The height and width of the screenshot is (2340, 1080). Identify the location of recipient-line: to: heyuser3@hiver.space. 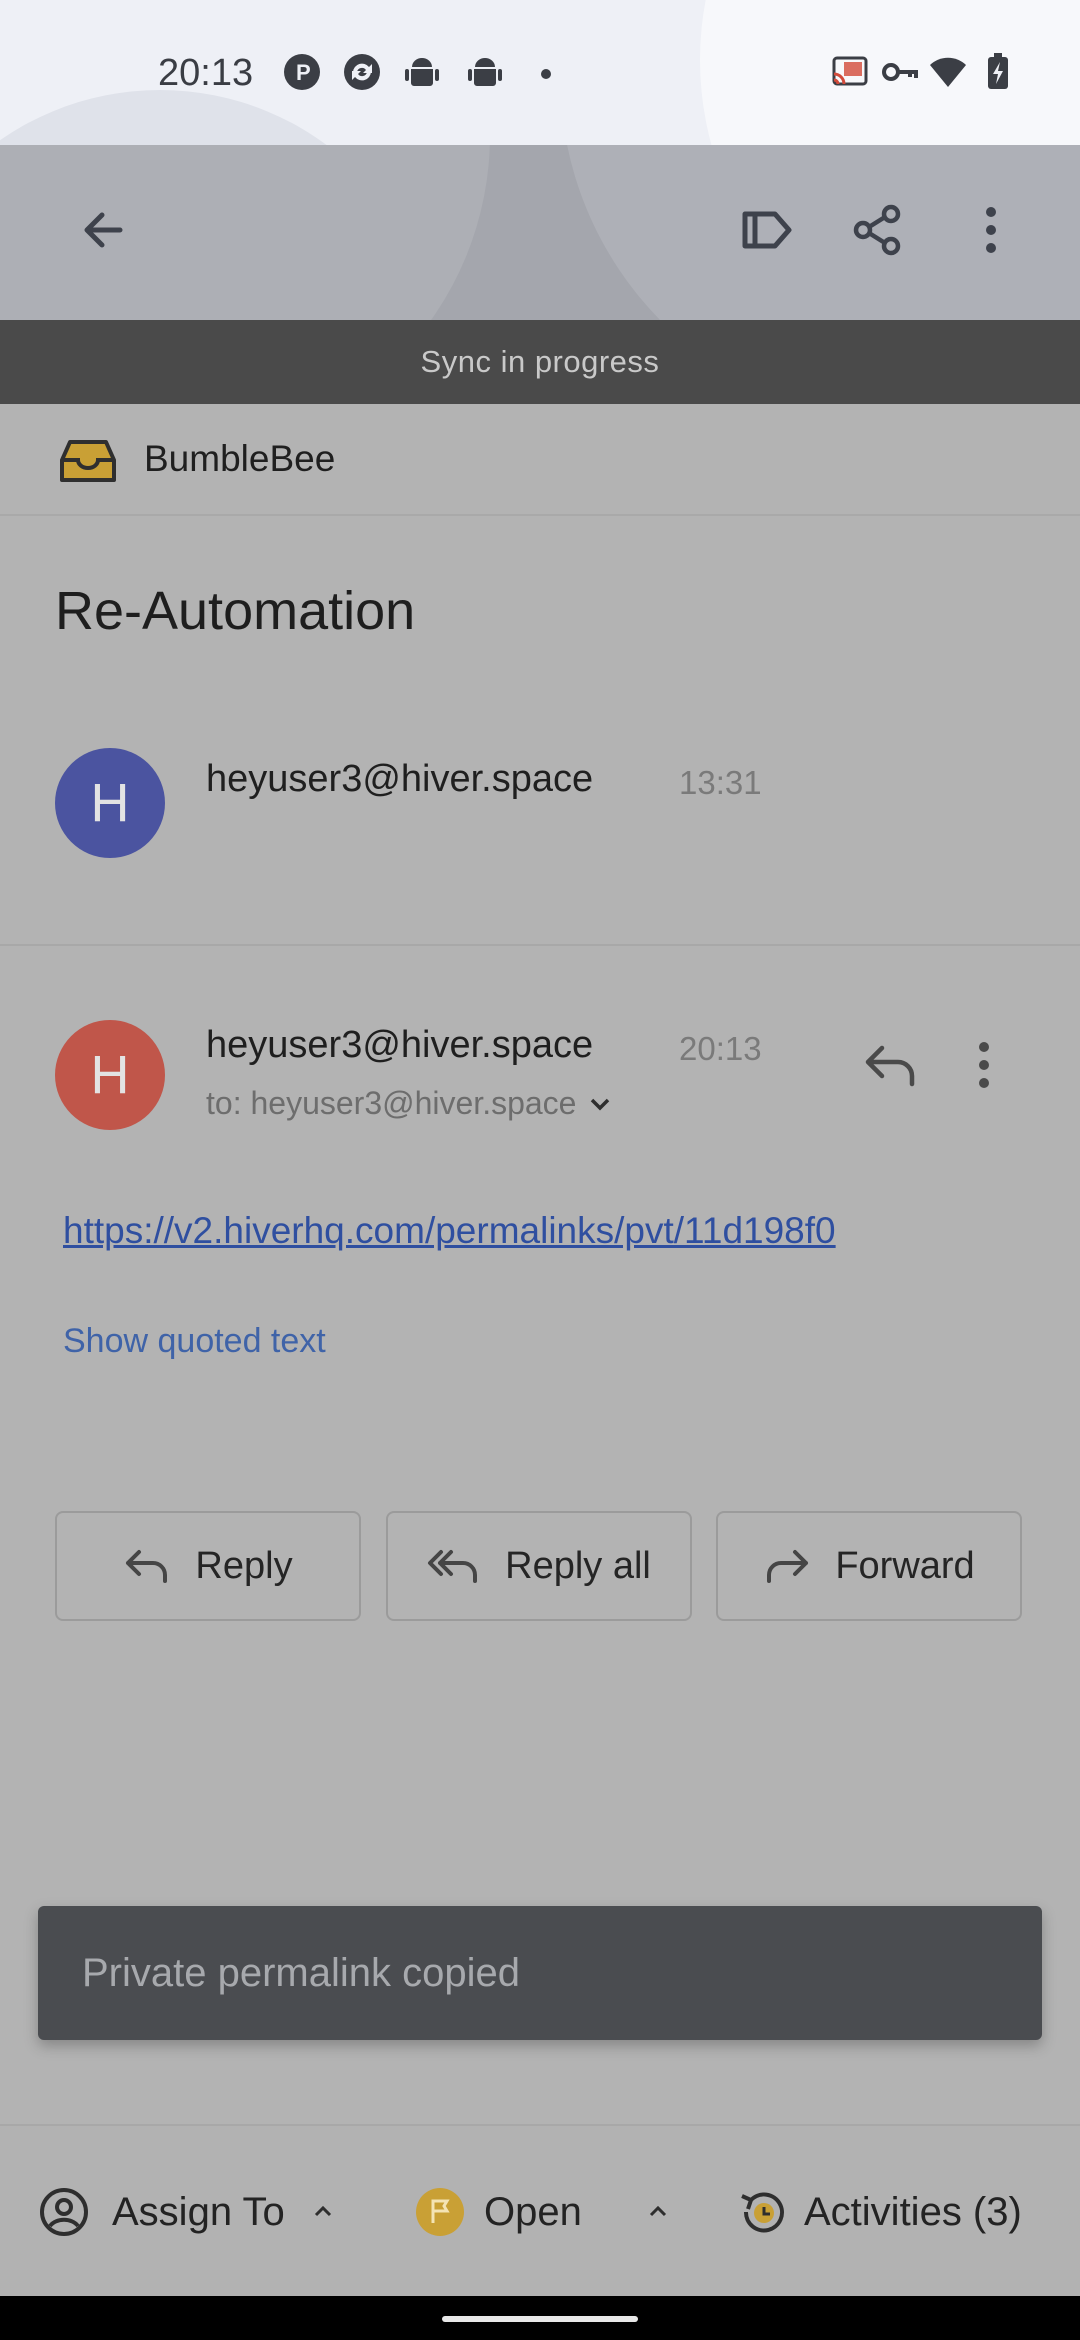
(391, 1103).